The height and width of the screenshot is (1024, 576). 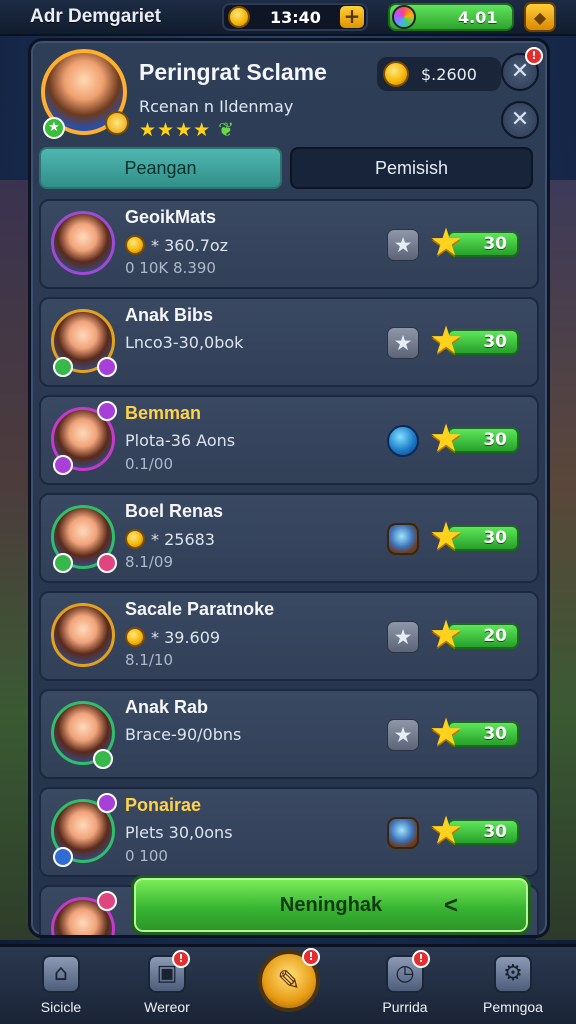 I want to click on list-item: GeoikMats * 360.7oz 0 10K 8.390 ★ 30 ★, so click(x=289, y=244).